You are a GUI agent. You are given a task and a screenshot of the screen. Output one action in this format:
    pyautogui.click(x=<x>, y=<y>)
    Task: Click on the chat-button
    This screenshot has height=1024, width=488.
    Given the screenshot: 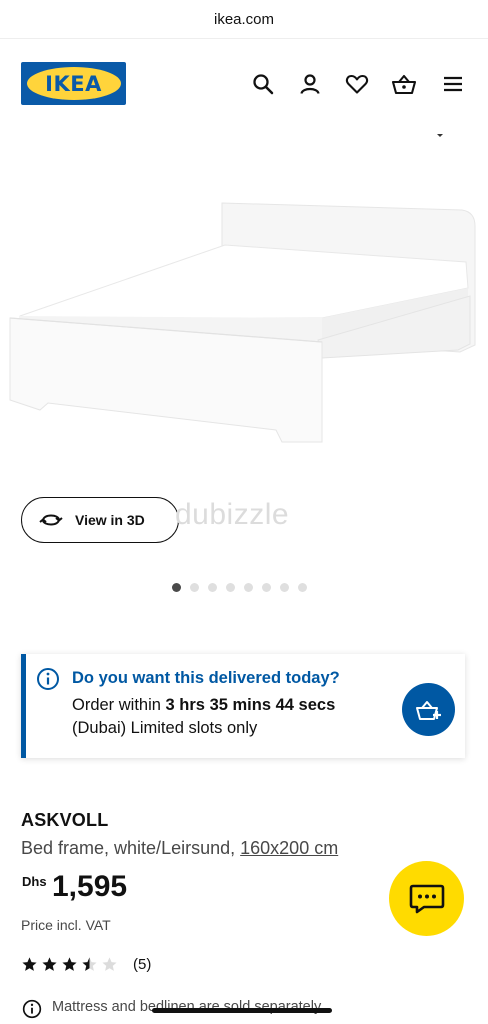 What is the action you would take?
    pyautogui.click(x=426, y=898)
    